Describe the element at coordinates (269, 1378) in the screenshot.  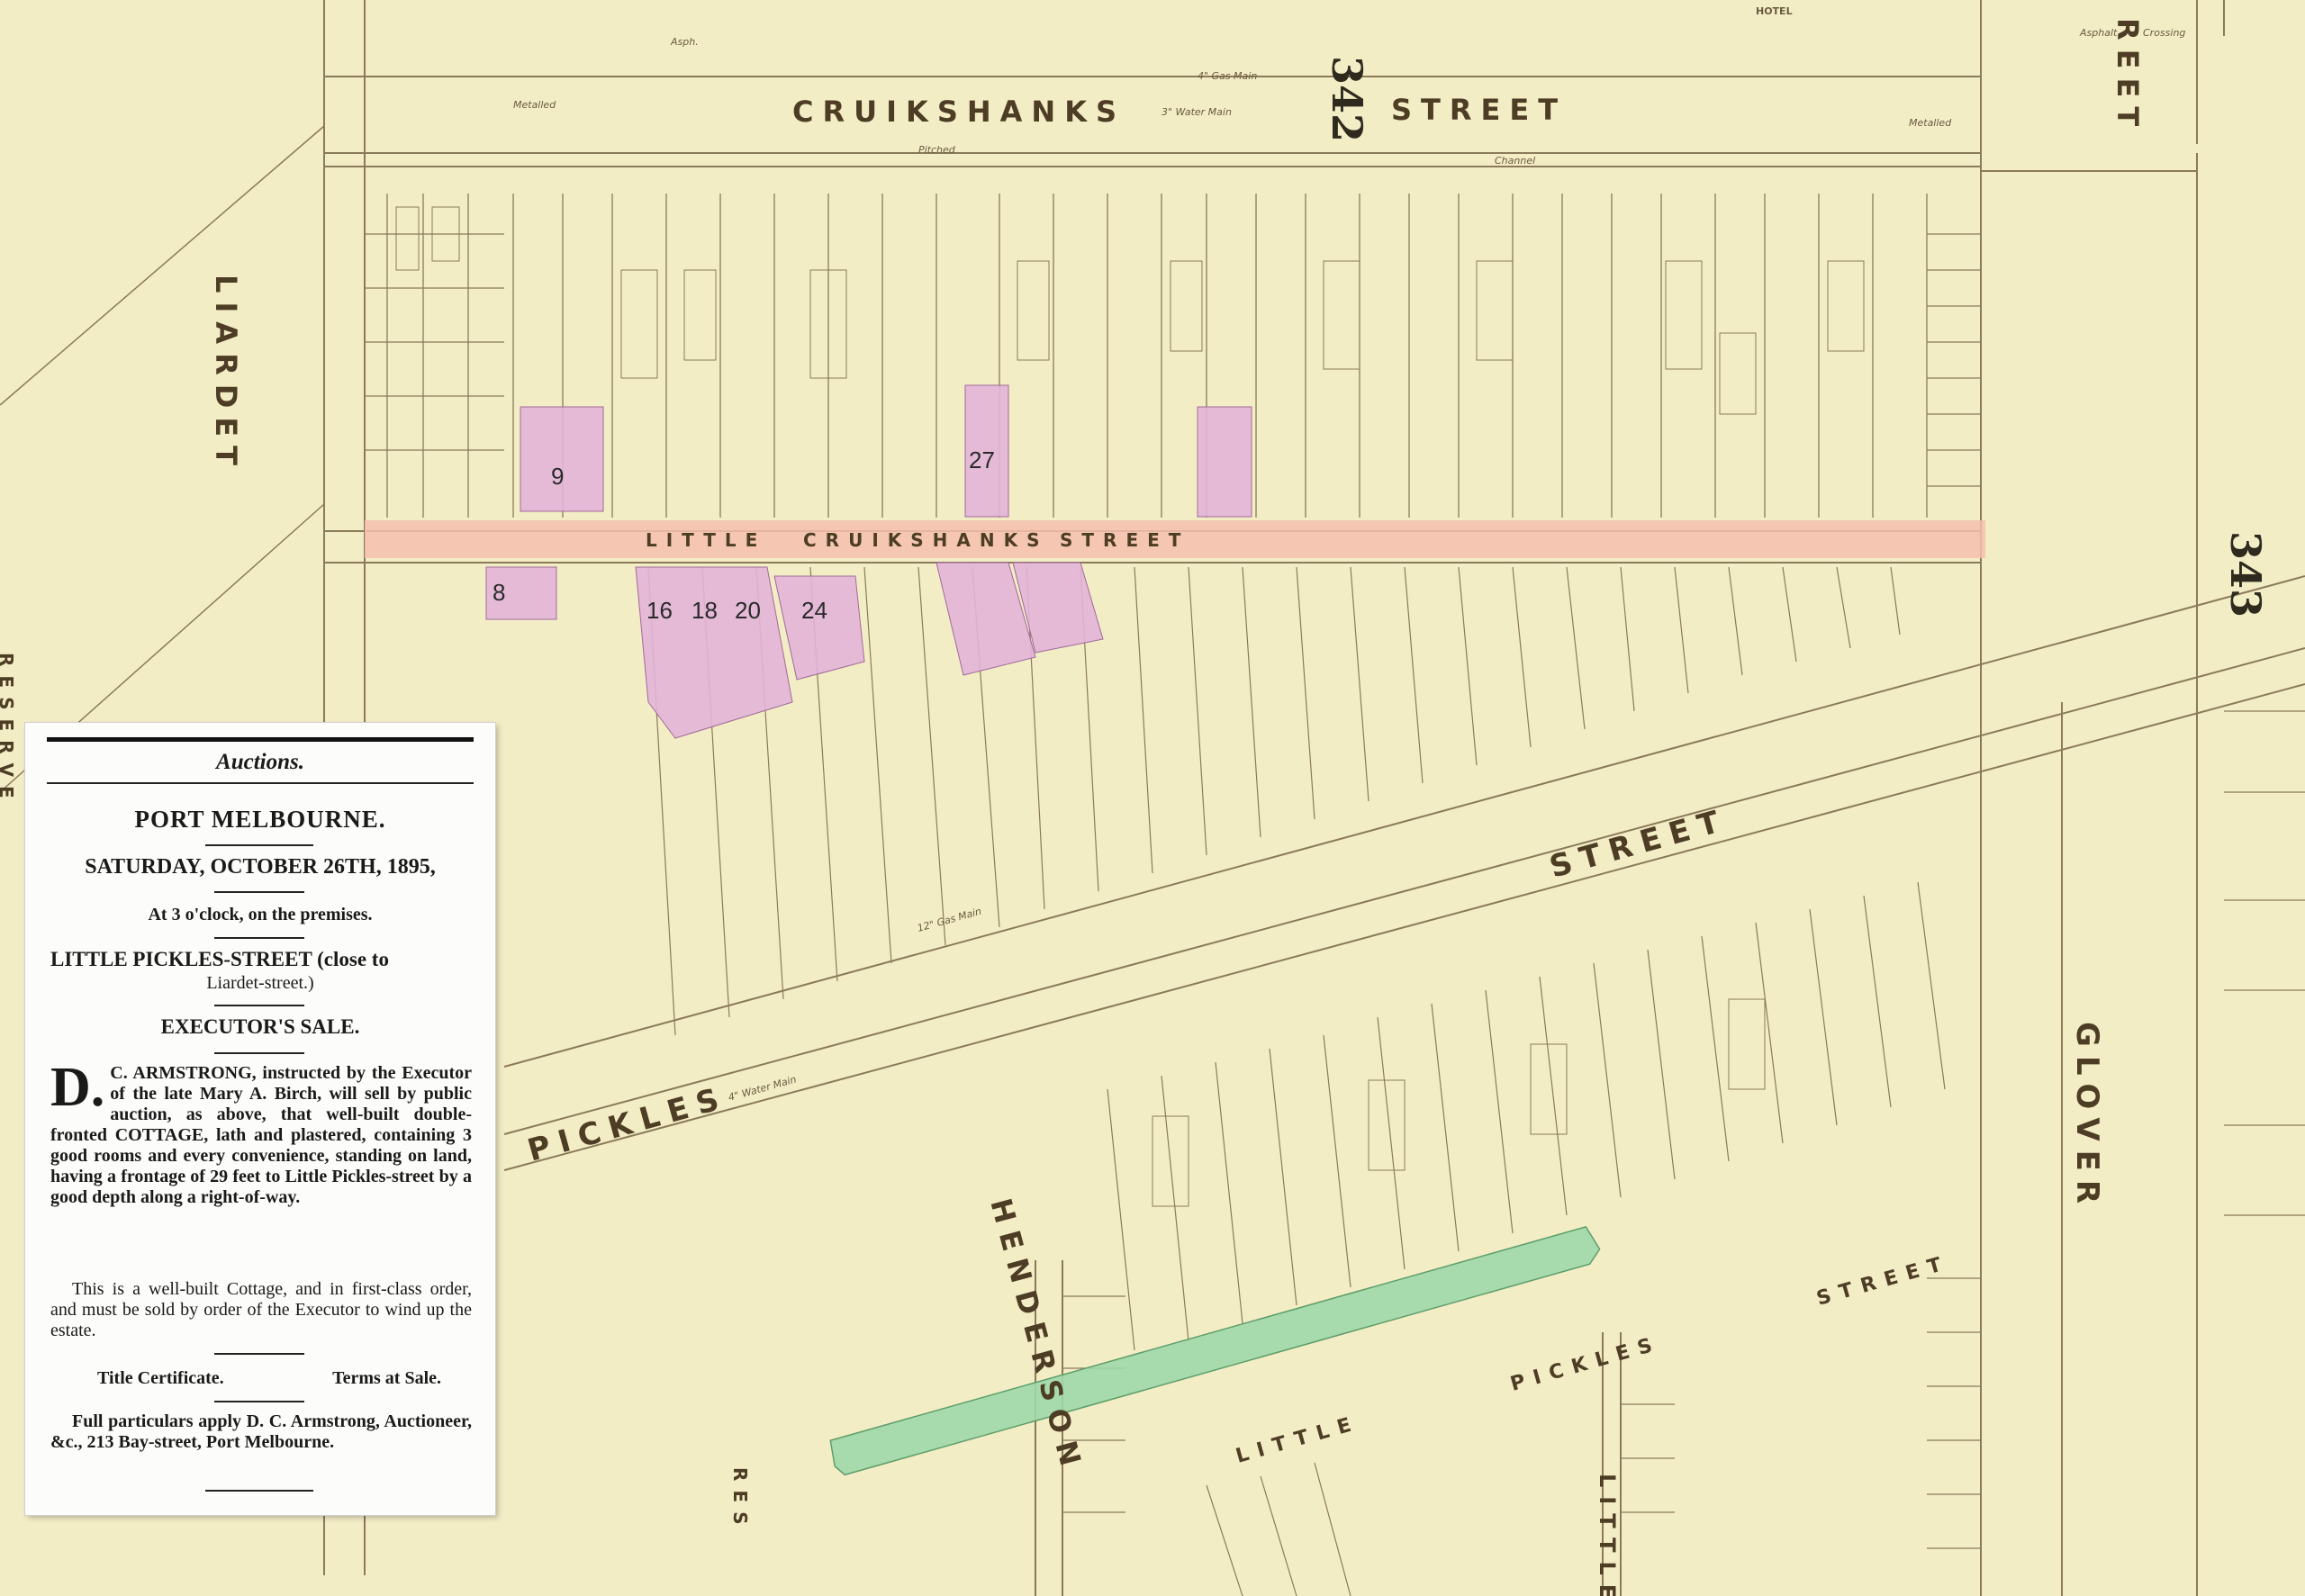
I see `terms-row: Title Certificate. Terms at Sale.` at that location.